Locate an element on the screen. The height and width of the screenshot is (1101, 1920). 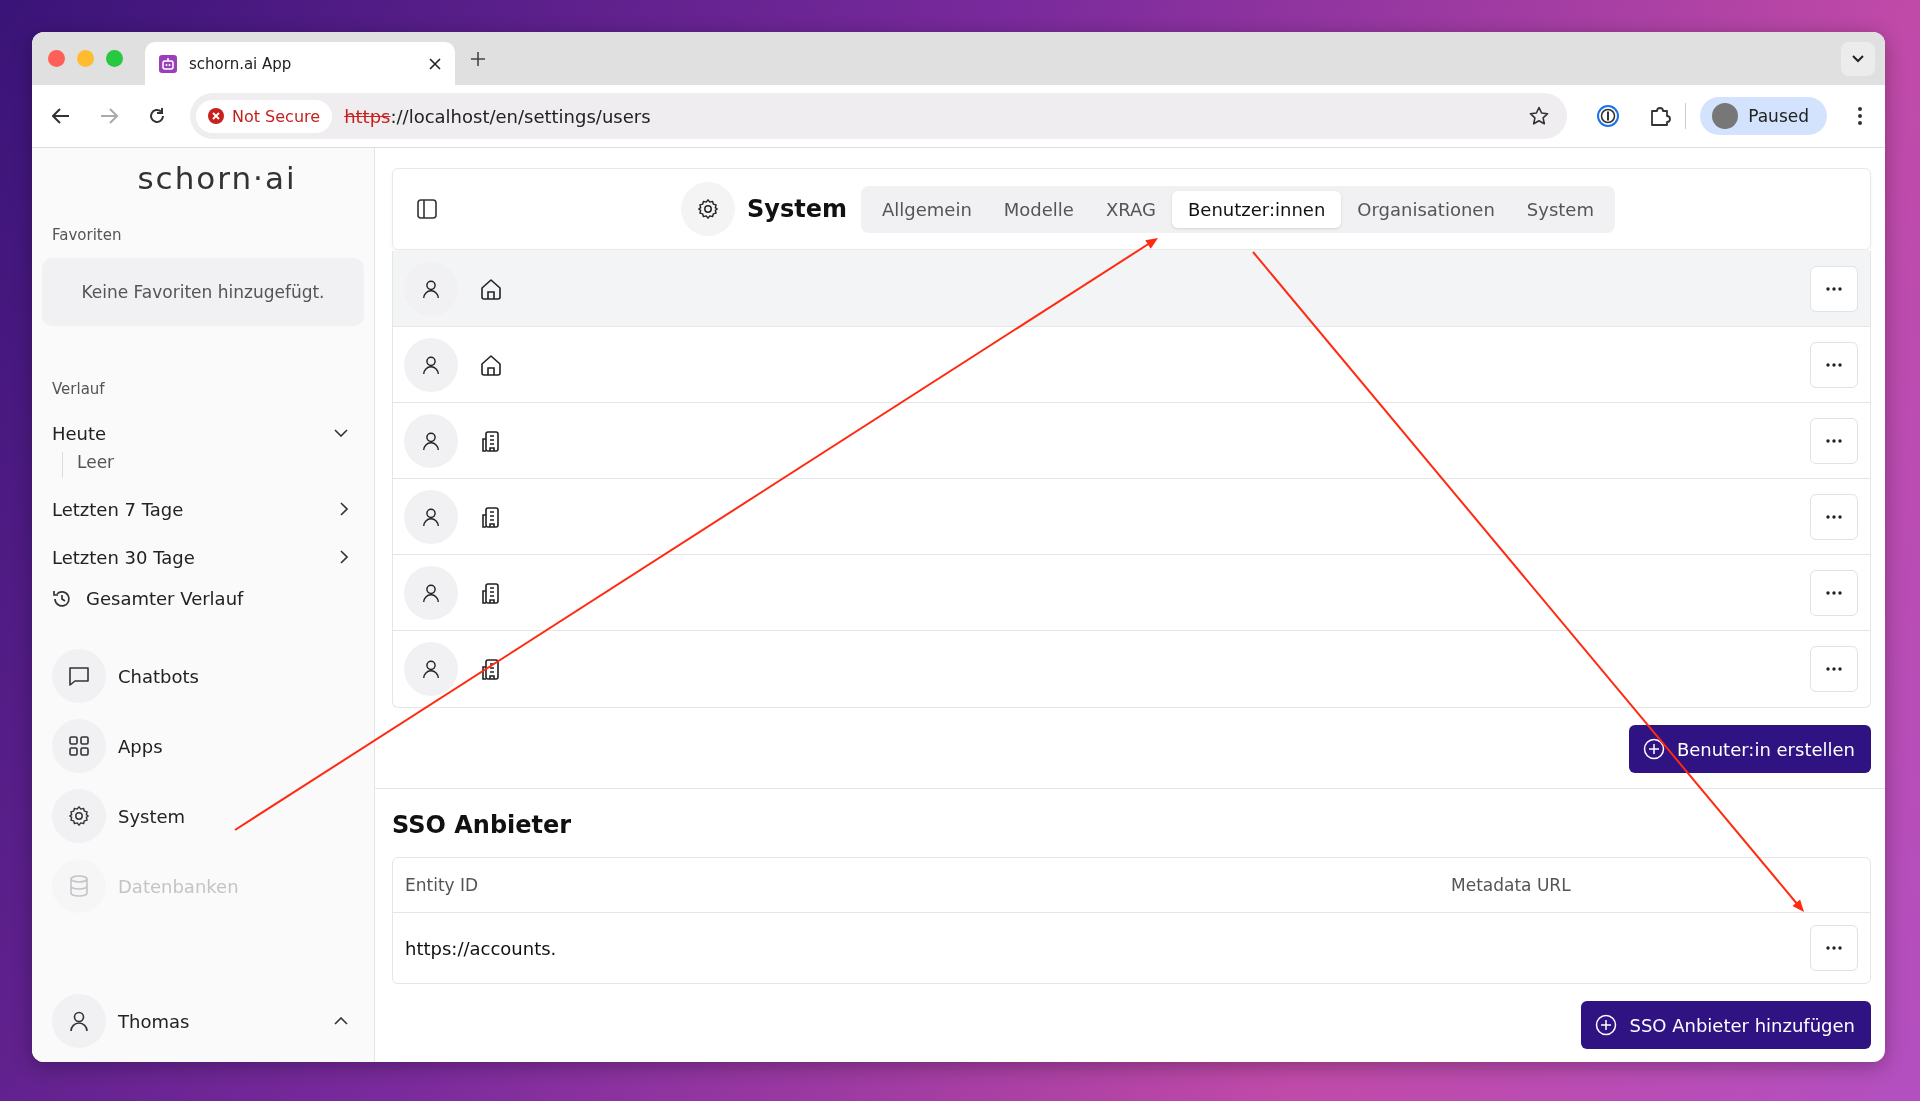
kebab-menu-icon is located at coordinates (1860, 116).